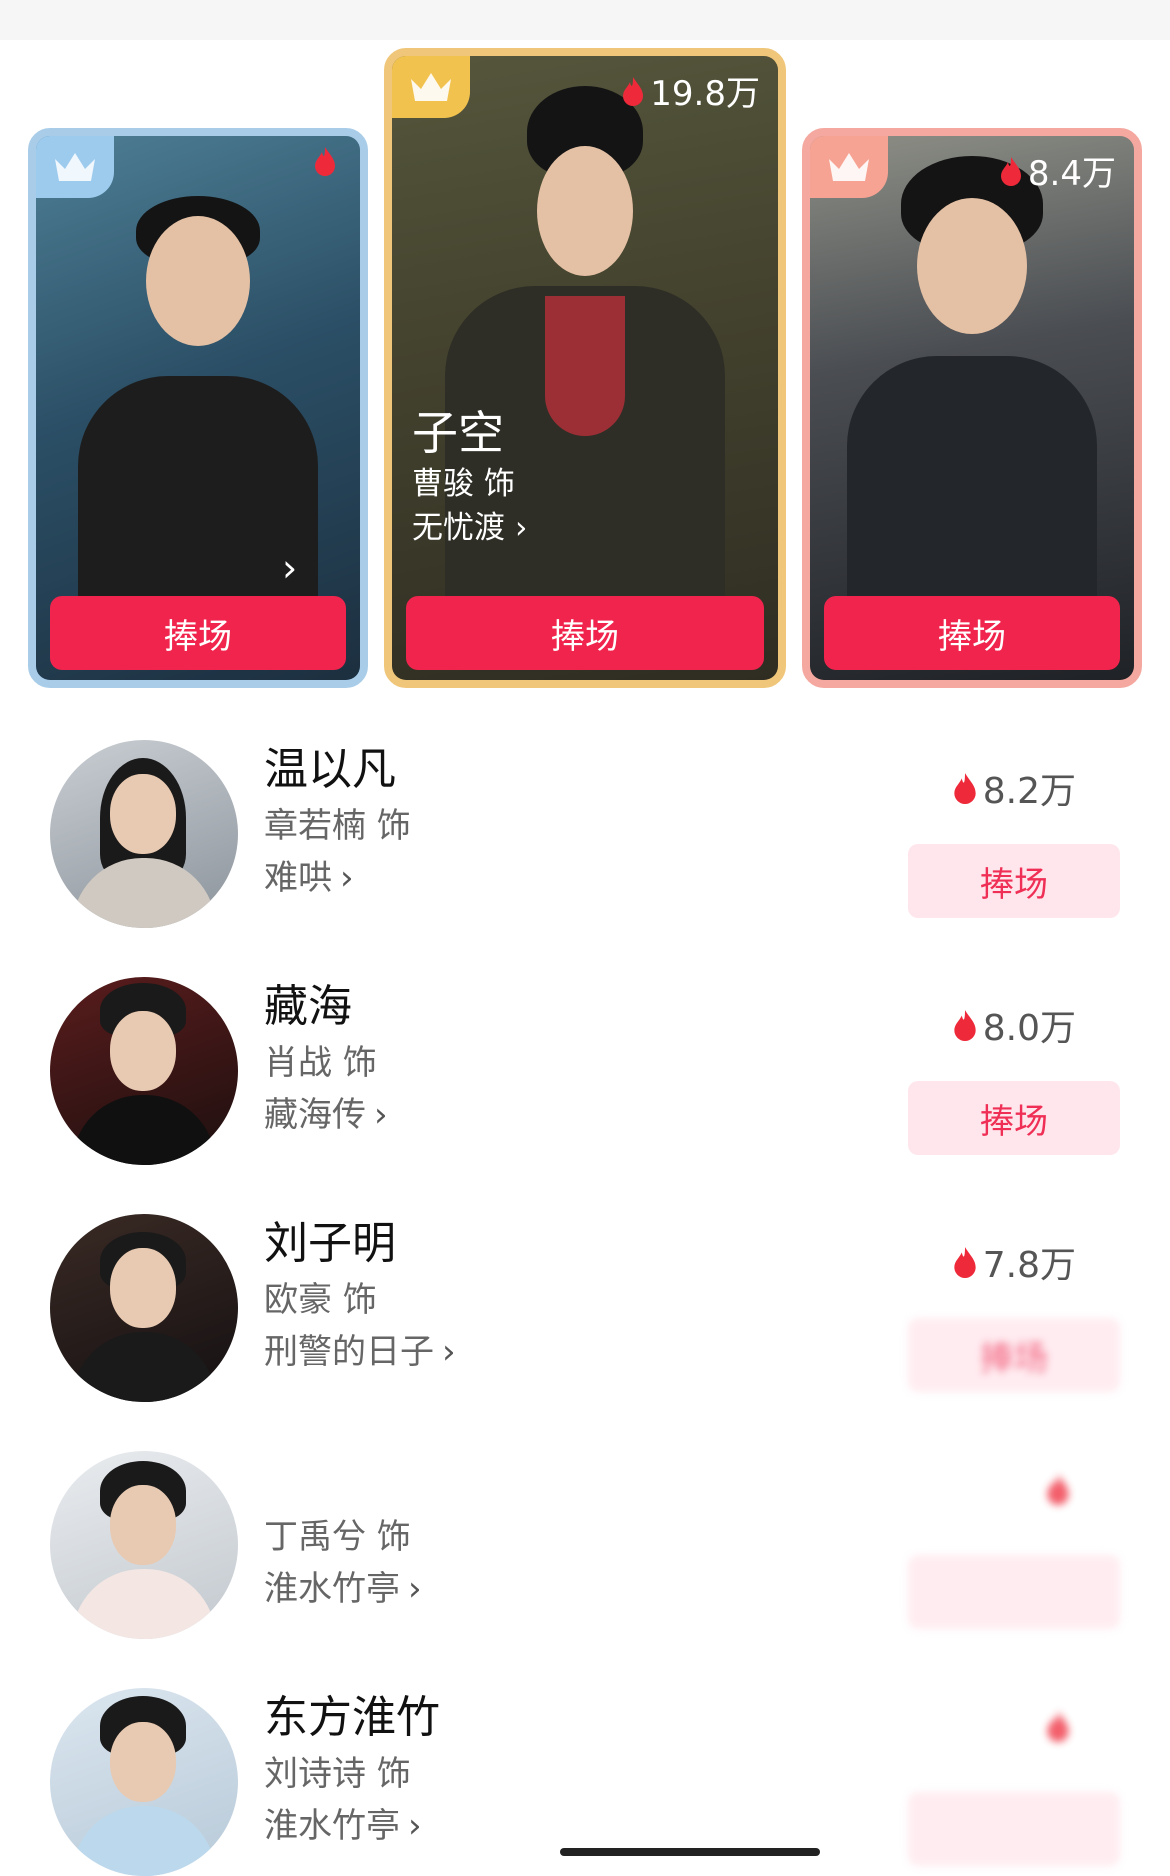 Image resolution: width=1170 pixels, height=1876 pixels. Describe the element at coordinates (352, 1717) in the screenshot. I see `role-name: 东方淮竹` at that location.